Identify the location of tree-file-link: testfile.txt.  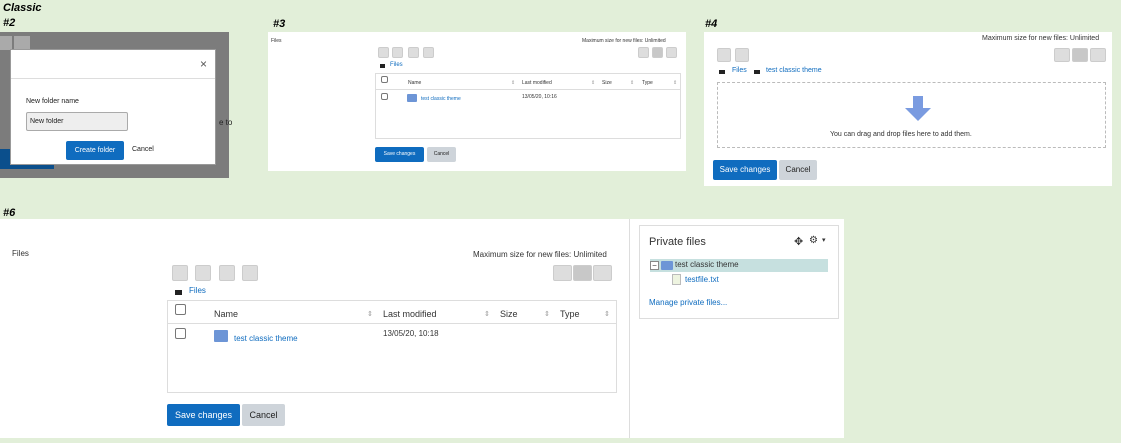
(702, 279).